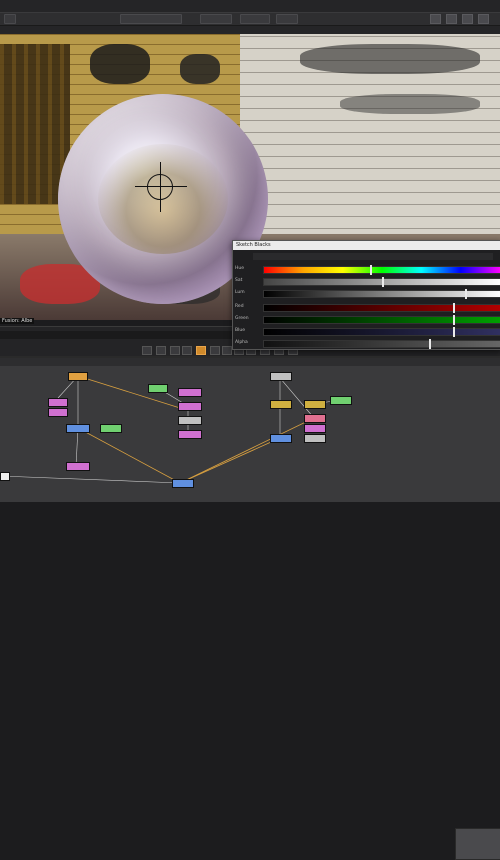  I want to click on row-label: Blue, so click(240, 330).